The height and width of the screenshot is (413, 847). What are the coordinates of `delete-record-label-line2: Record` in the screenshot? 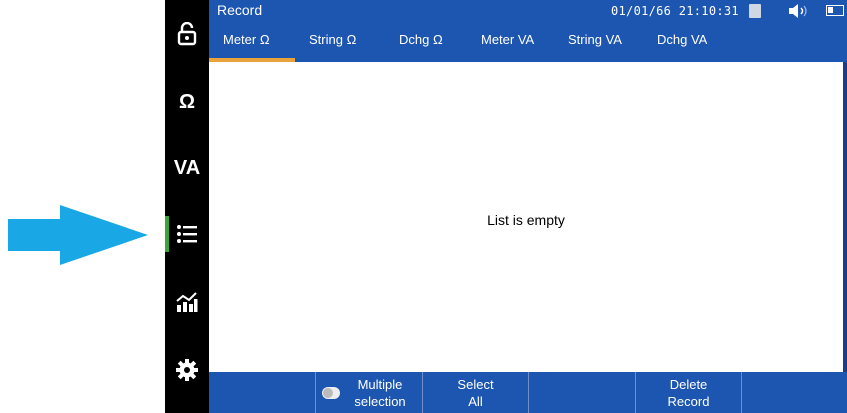 It's located at (688, 401).